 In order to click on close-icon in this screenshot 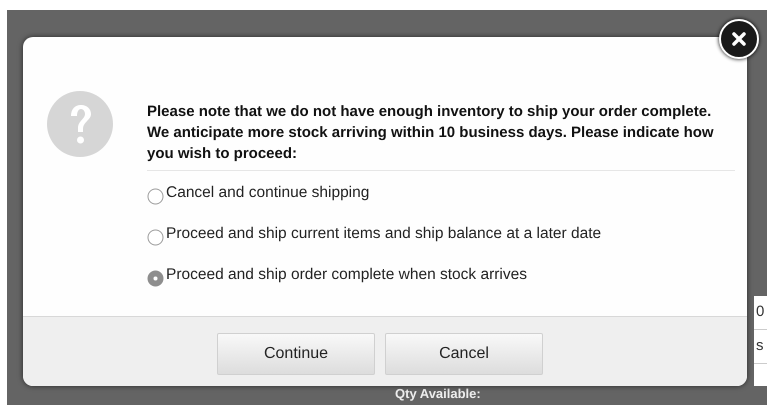, I will do `click(739, 39)`.